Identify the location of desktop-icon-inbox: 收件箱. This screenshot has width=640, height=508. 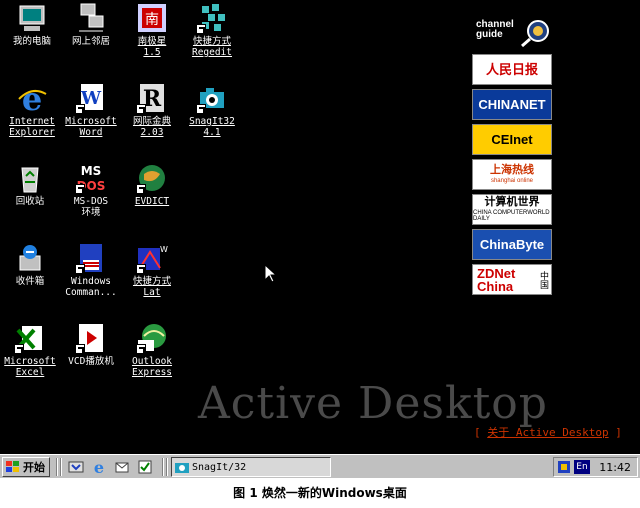
(31, 264).